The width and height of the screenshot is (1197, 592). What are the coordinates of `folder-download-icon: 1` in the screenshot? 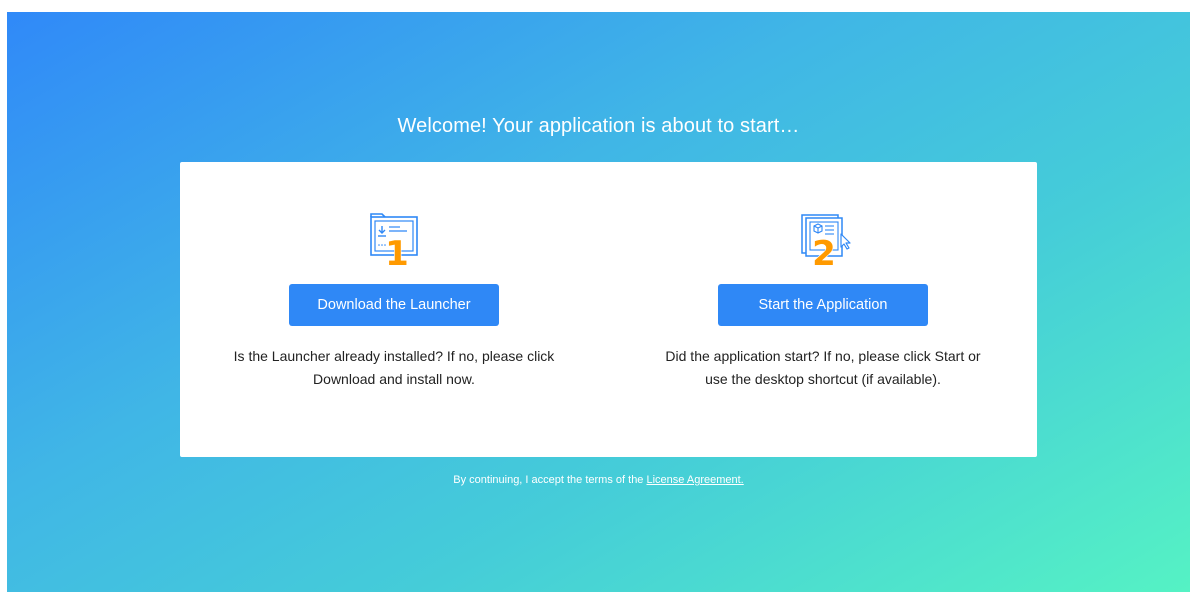 It's located at (394, 238).